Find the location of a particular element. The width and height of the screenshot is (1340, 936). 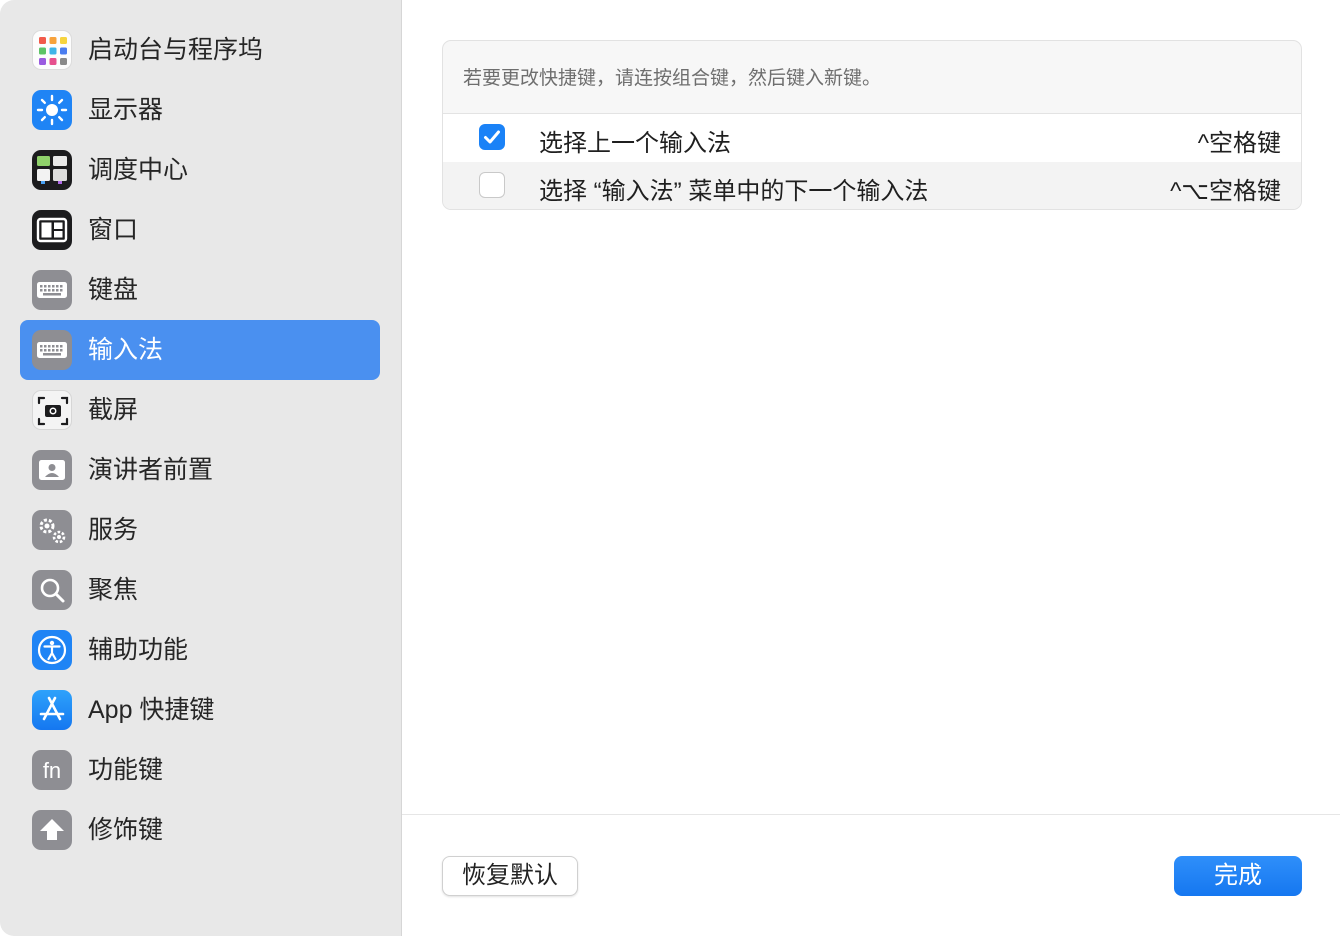

sidebar-item-windows: 窗口 is located at coordinates (200, 230).